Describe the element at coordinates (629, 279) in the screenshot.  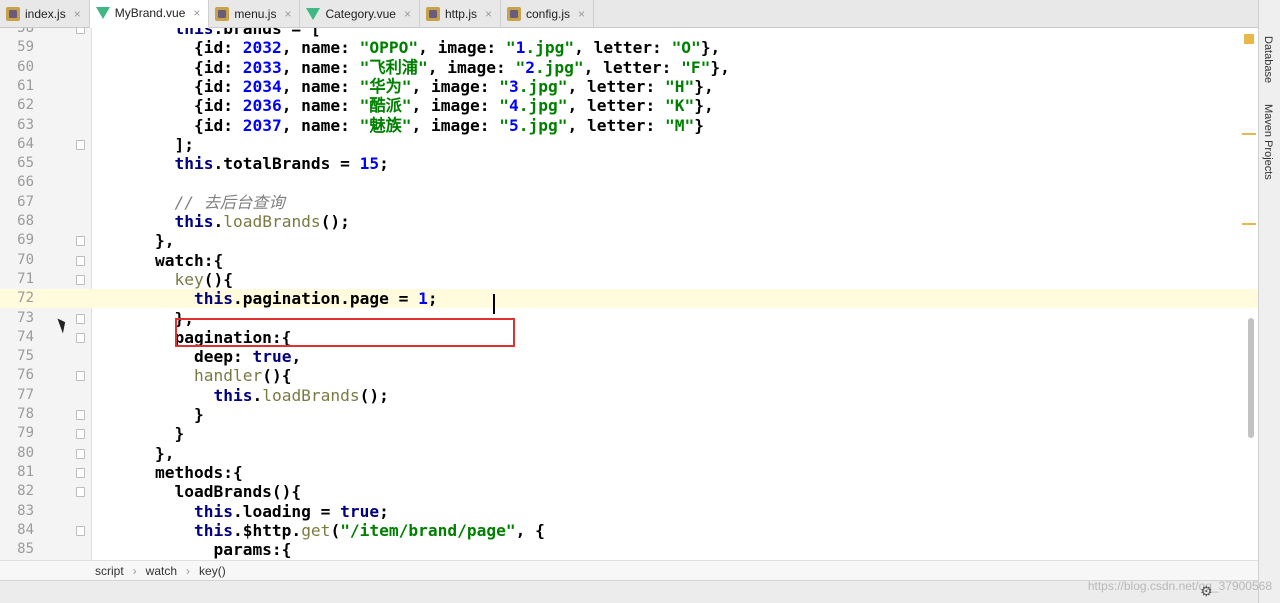
I see `code-line: 71 key(){` at that location.